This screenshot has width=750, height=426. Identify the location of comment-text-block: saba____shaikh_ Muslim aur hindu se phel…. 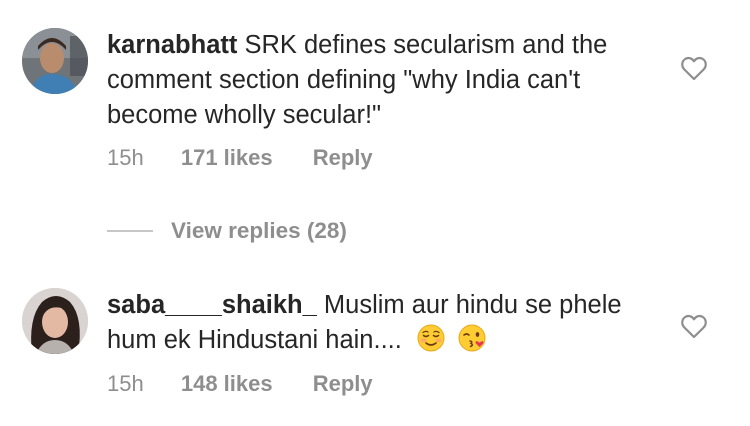
(379, 323).